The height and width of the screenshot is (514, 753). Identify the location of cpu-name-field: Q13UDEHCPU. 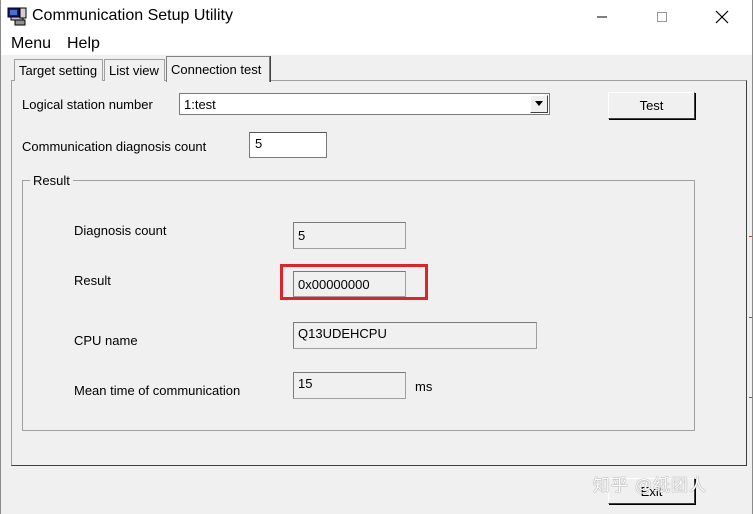
(415, 335).